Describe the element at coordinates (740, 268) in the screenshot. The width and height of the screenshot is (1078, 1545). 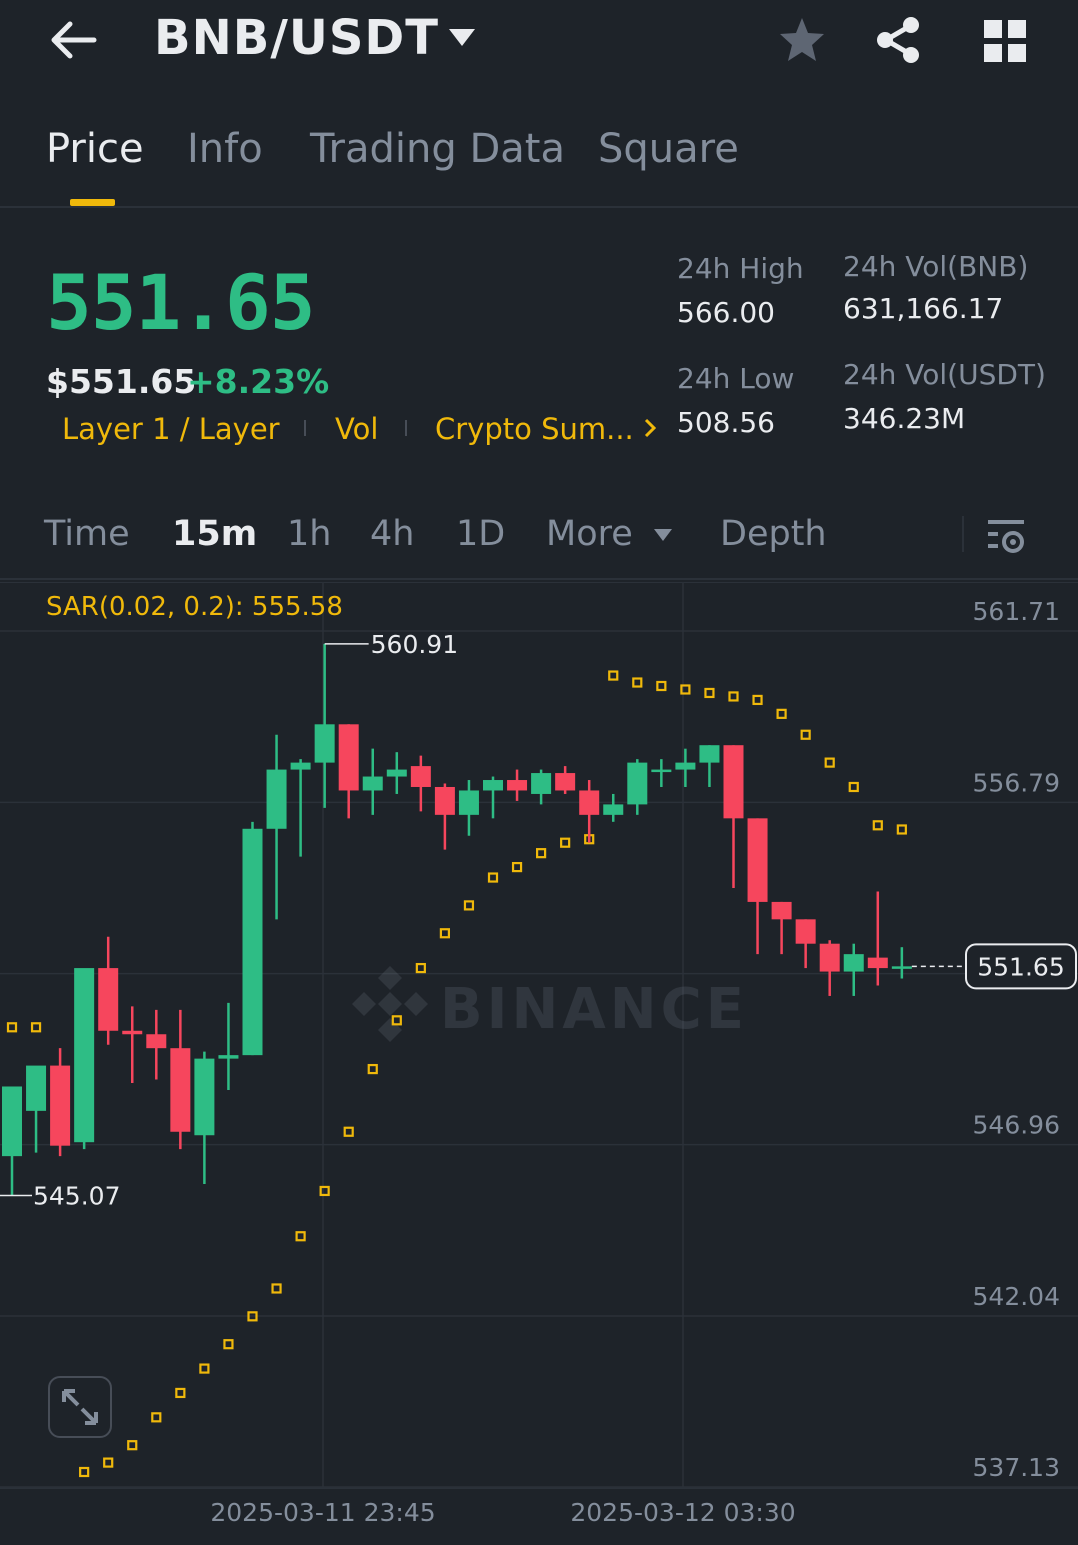
I see `high-label: 24h High` at that location.